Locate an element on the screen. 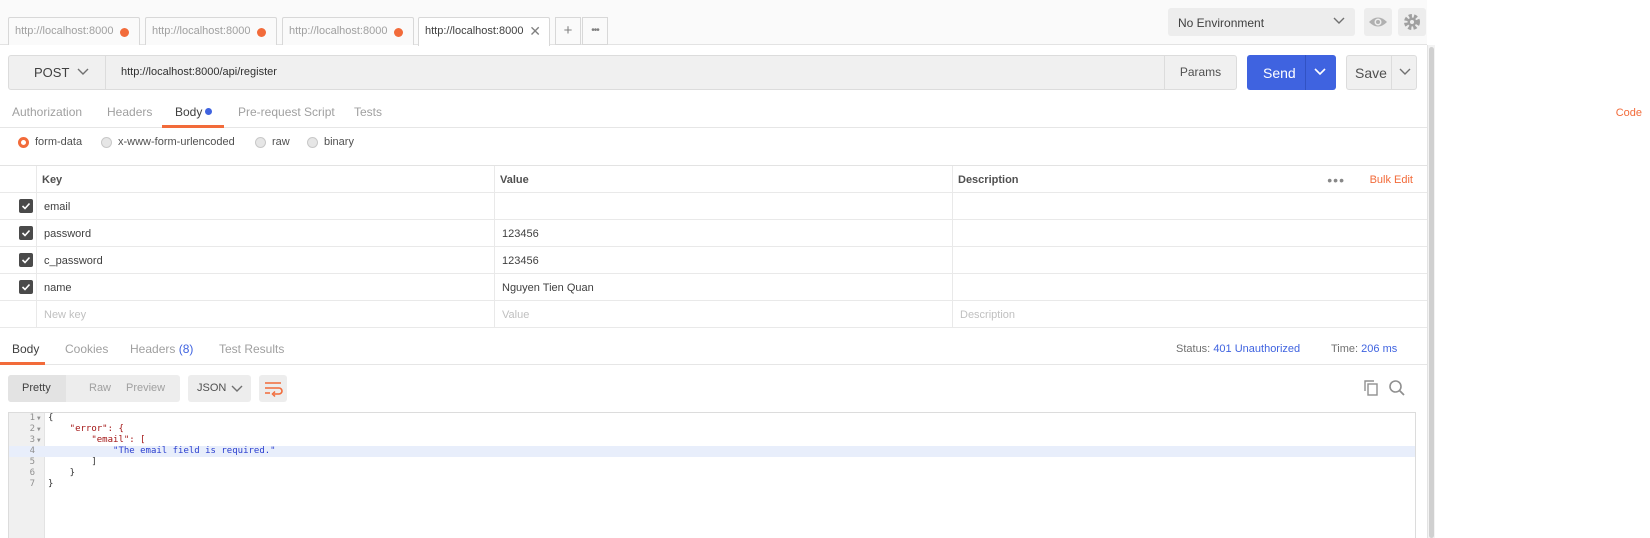 This screenshot has height=538, width=1650. environment-select: No Environment is located at coordinates (1261, 22).